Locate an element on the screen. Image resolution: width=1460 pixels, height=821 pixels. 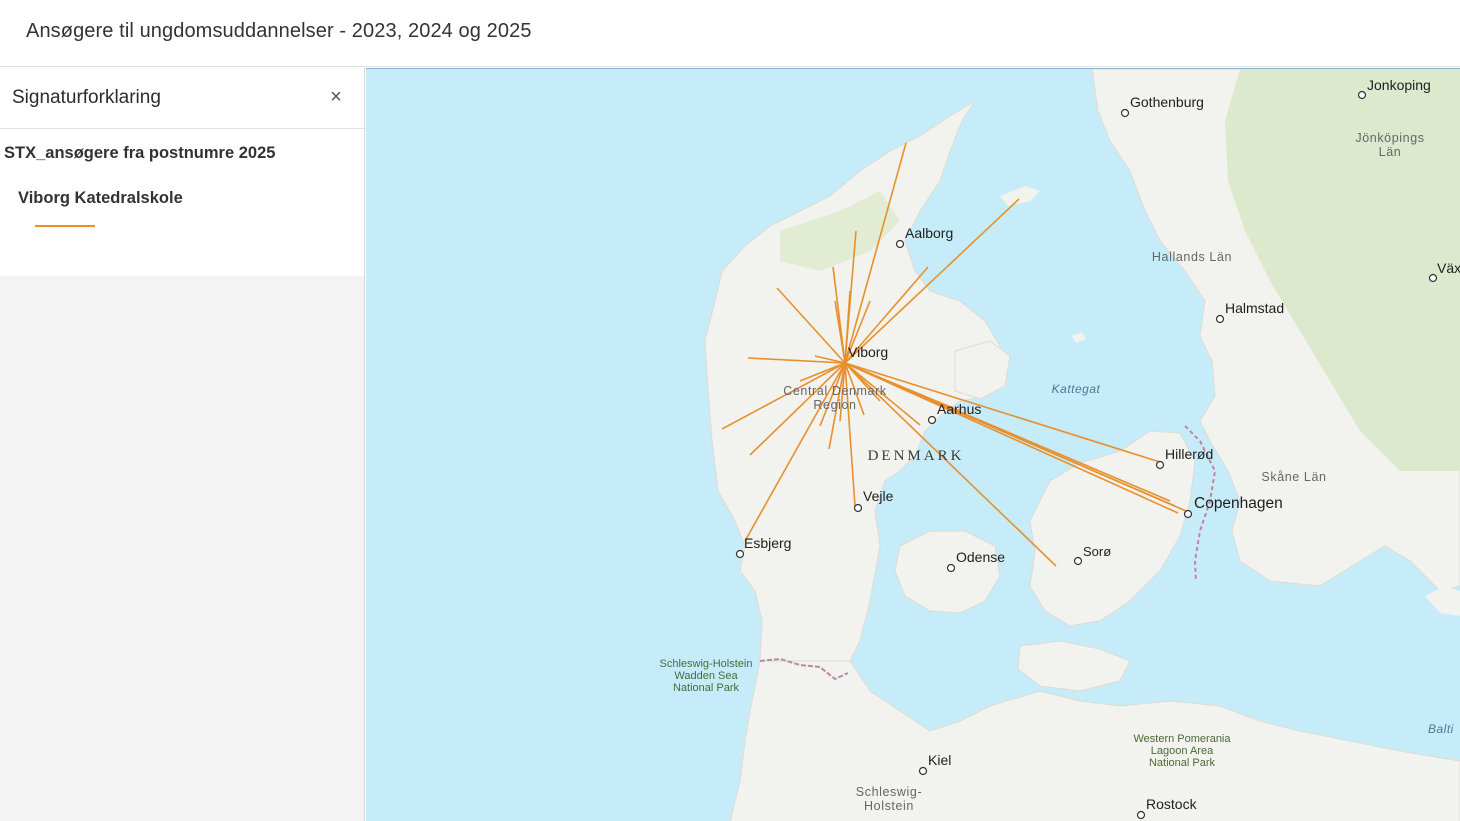
city-label-viborg: Viborg is located at coordinates (868, 352).